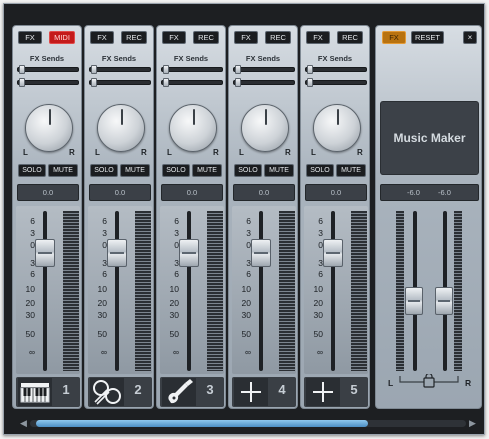 Image resolution: width=489 pixels, height=439 pixels. Describe the element at coordinates (429, 382) in the screenshot. I see `lock-icon` at that location.